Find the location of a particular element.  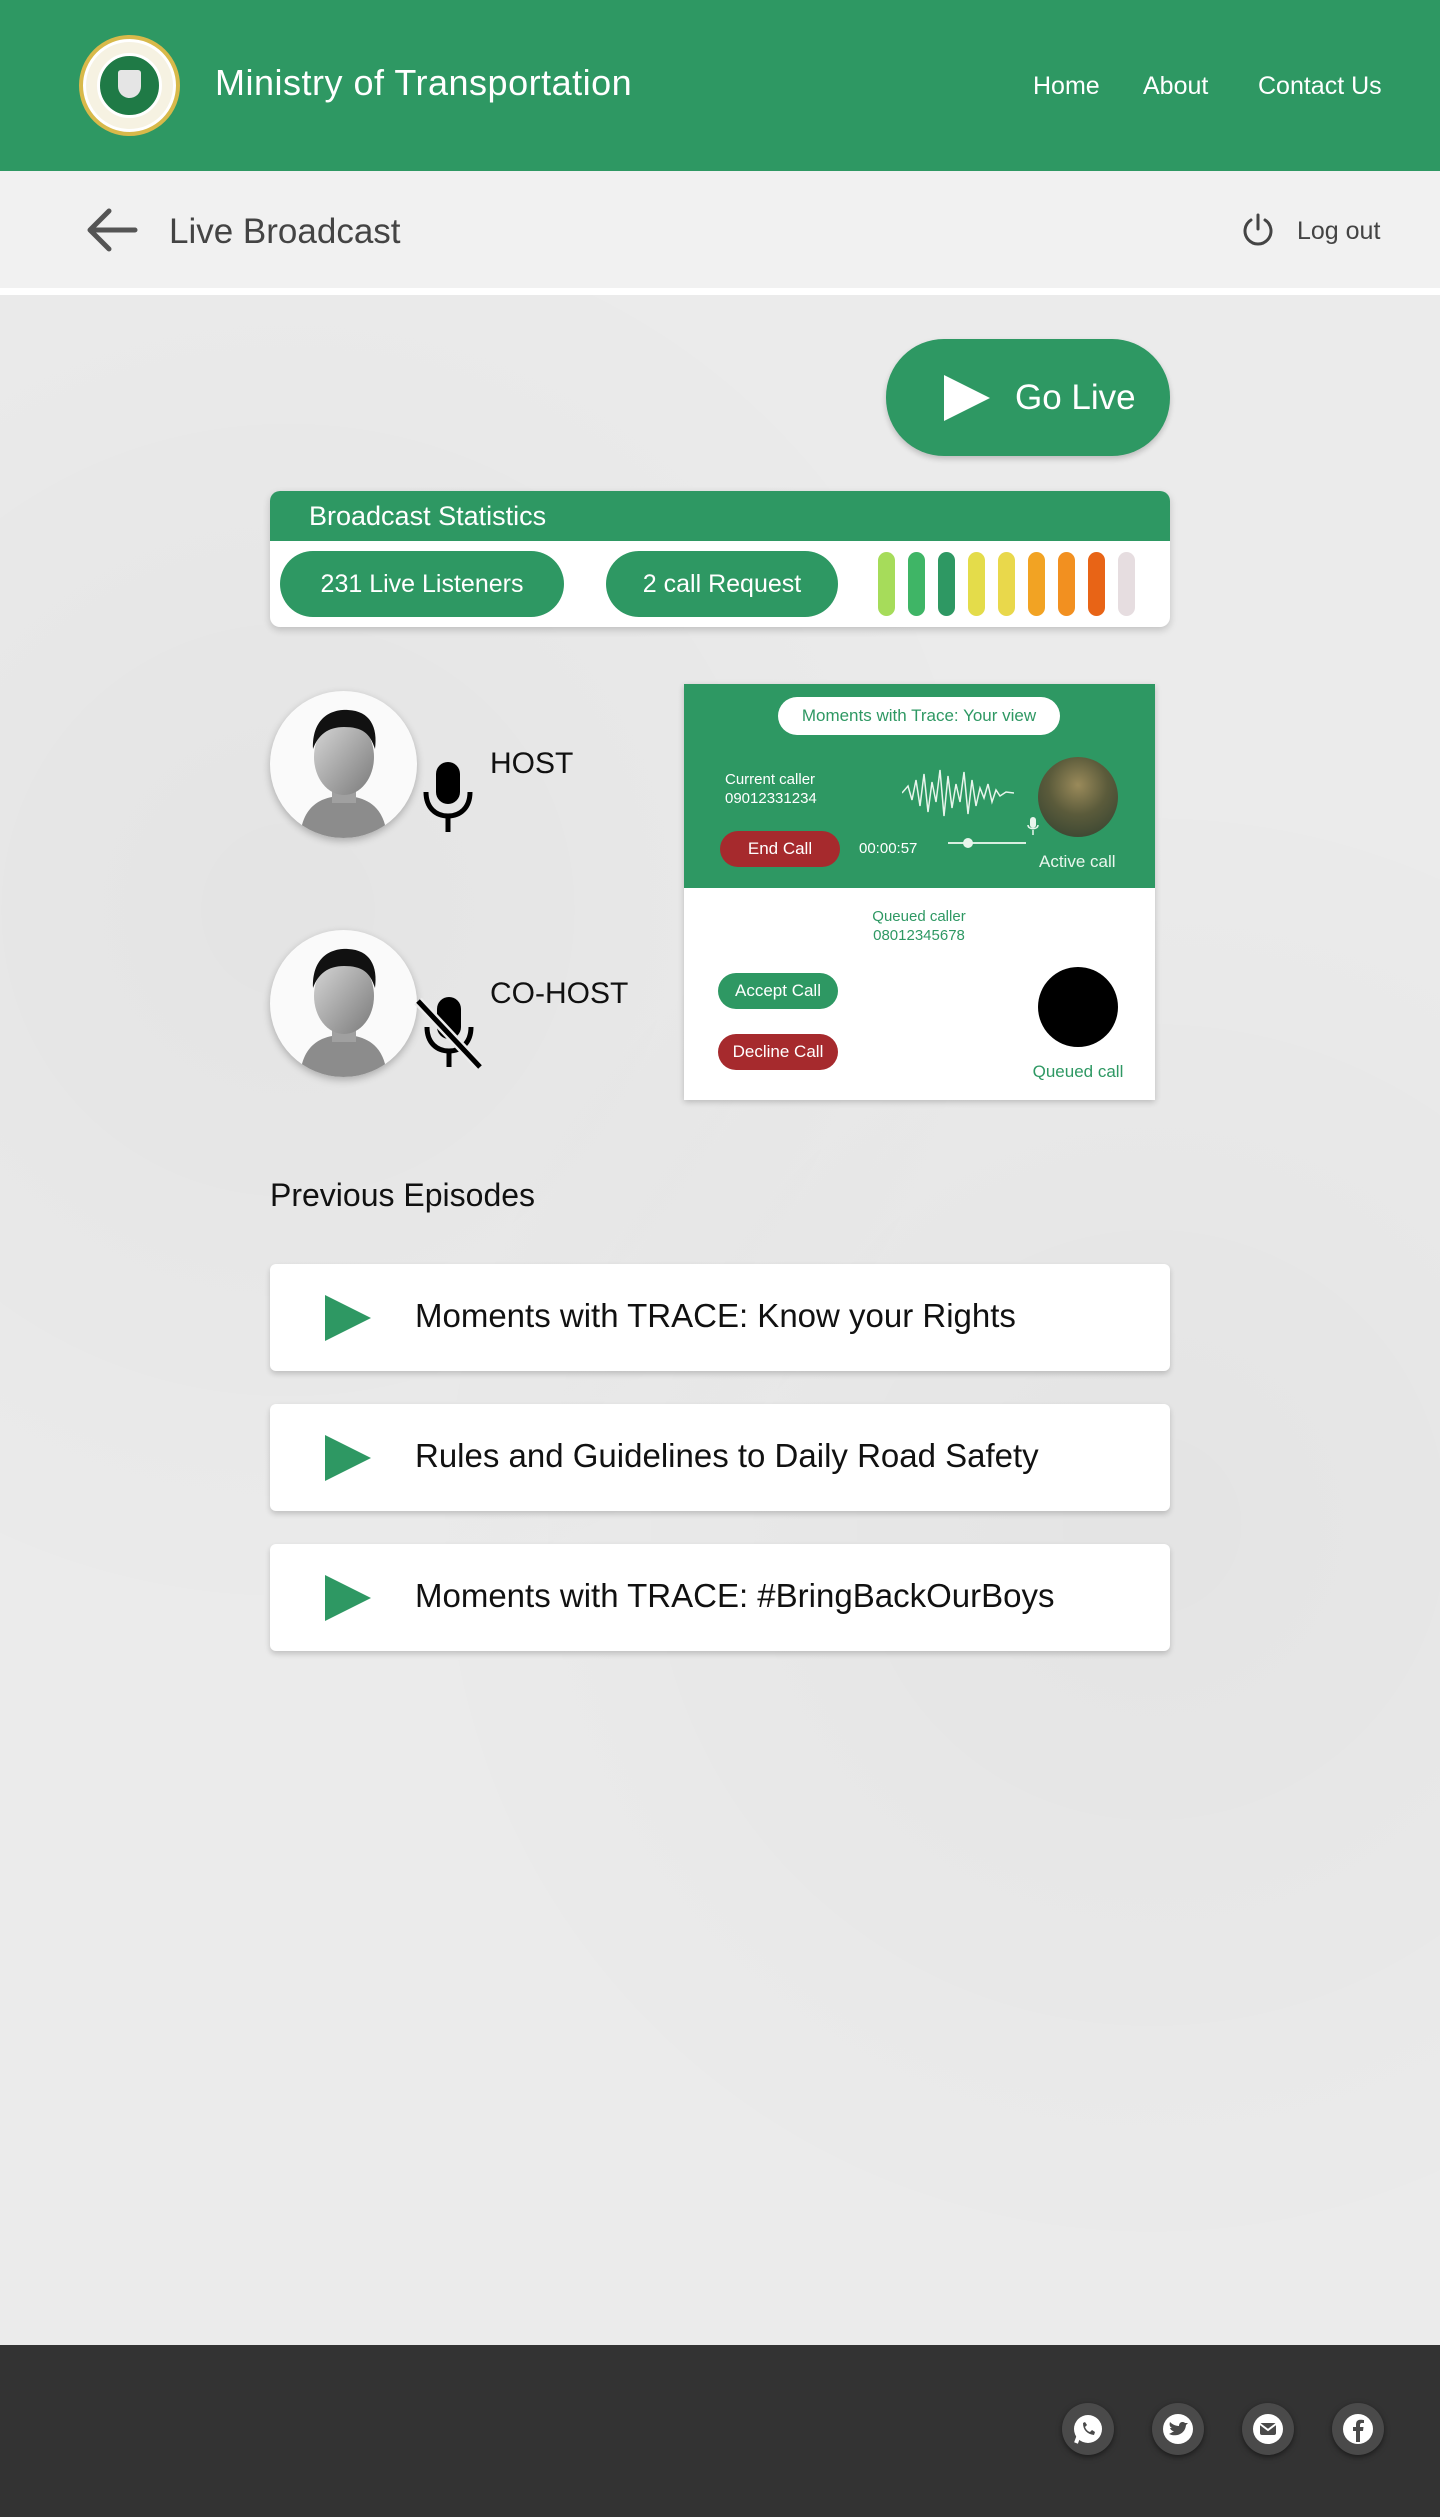

site-footer is located at coordinates (720, 2431).